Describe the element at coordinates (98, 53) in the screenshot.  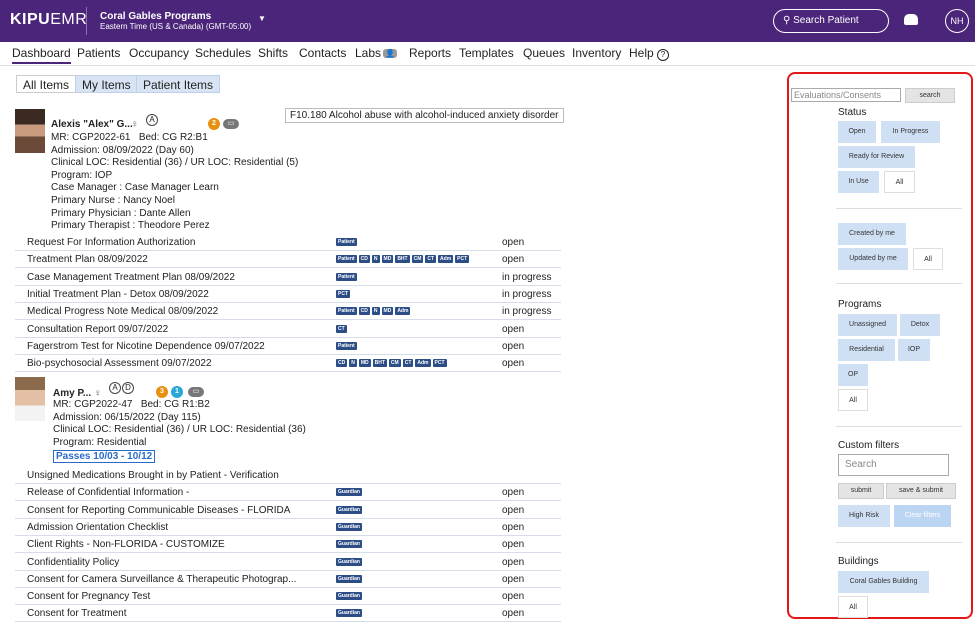
I see `nav-patients: Patients` at that location.